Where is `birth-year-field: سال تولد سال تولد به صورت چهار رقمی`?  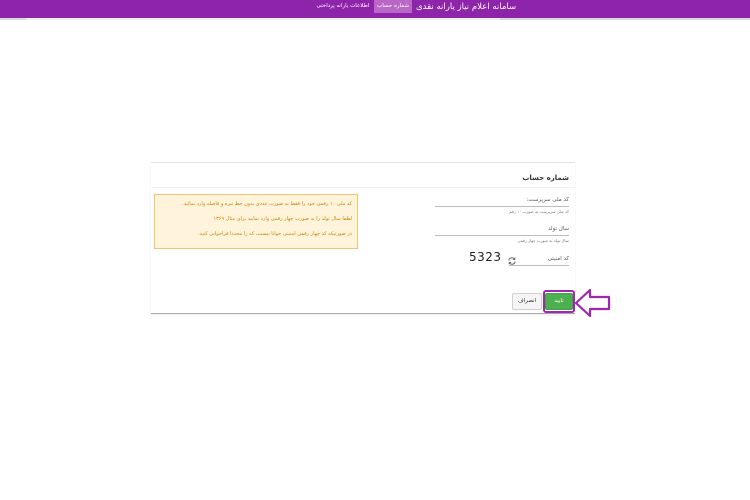 birth-year-field: سال تولد سال تولد به صورت چهار رقمی is located at coordinates (502, 234).